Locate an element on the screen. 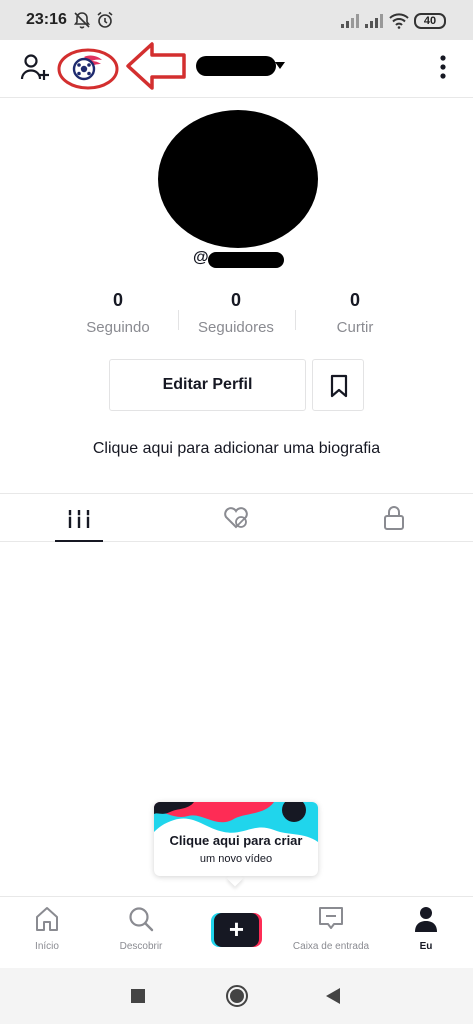 This screenshot has height=1024, width=473. home-icon is located at coordinates (47, 919).